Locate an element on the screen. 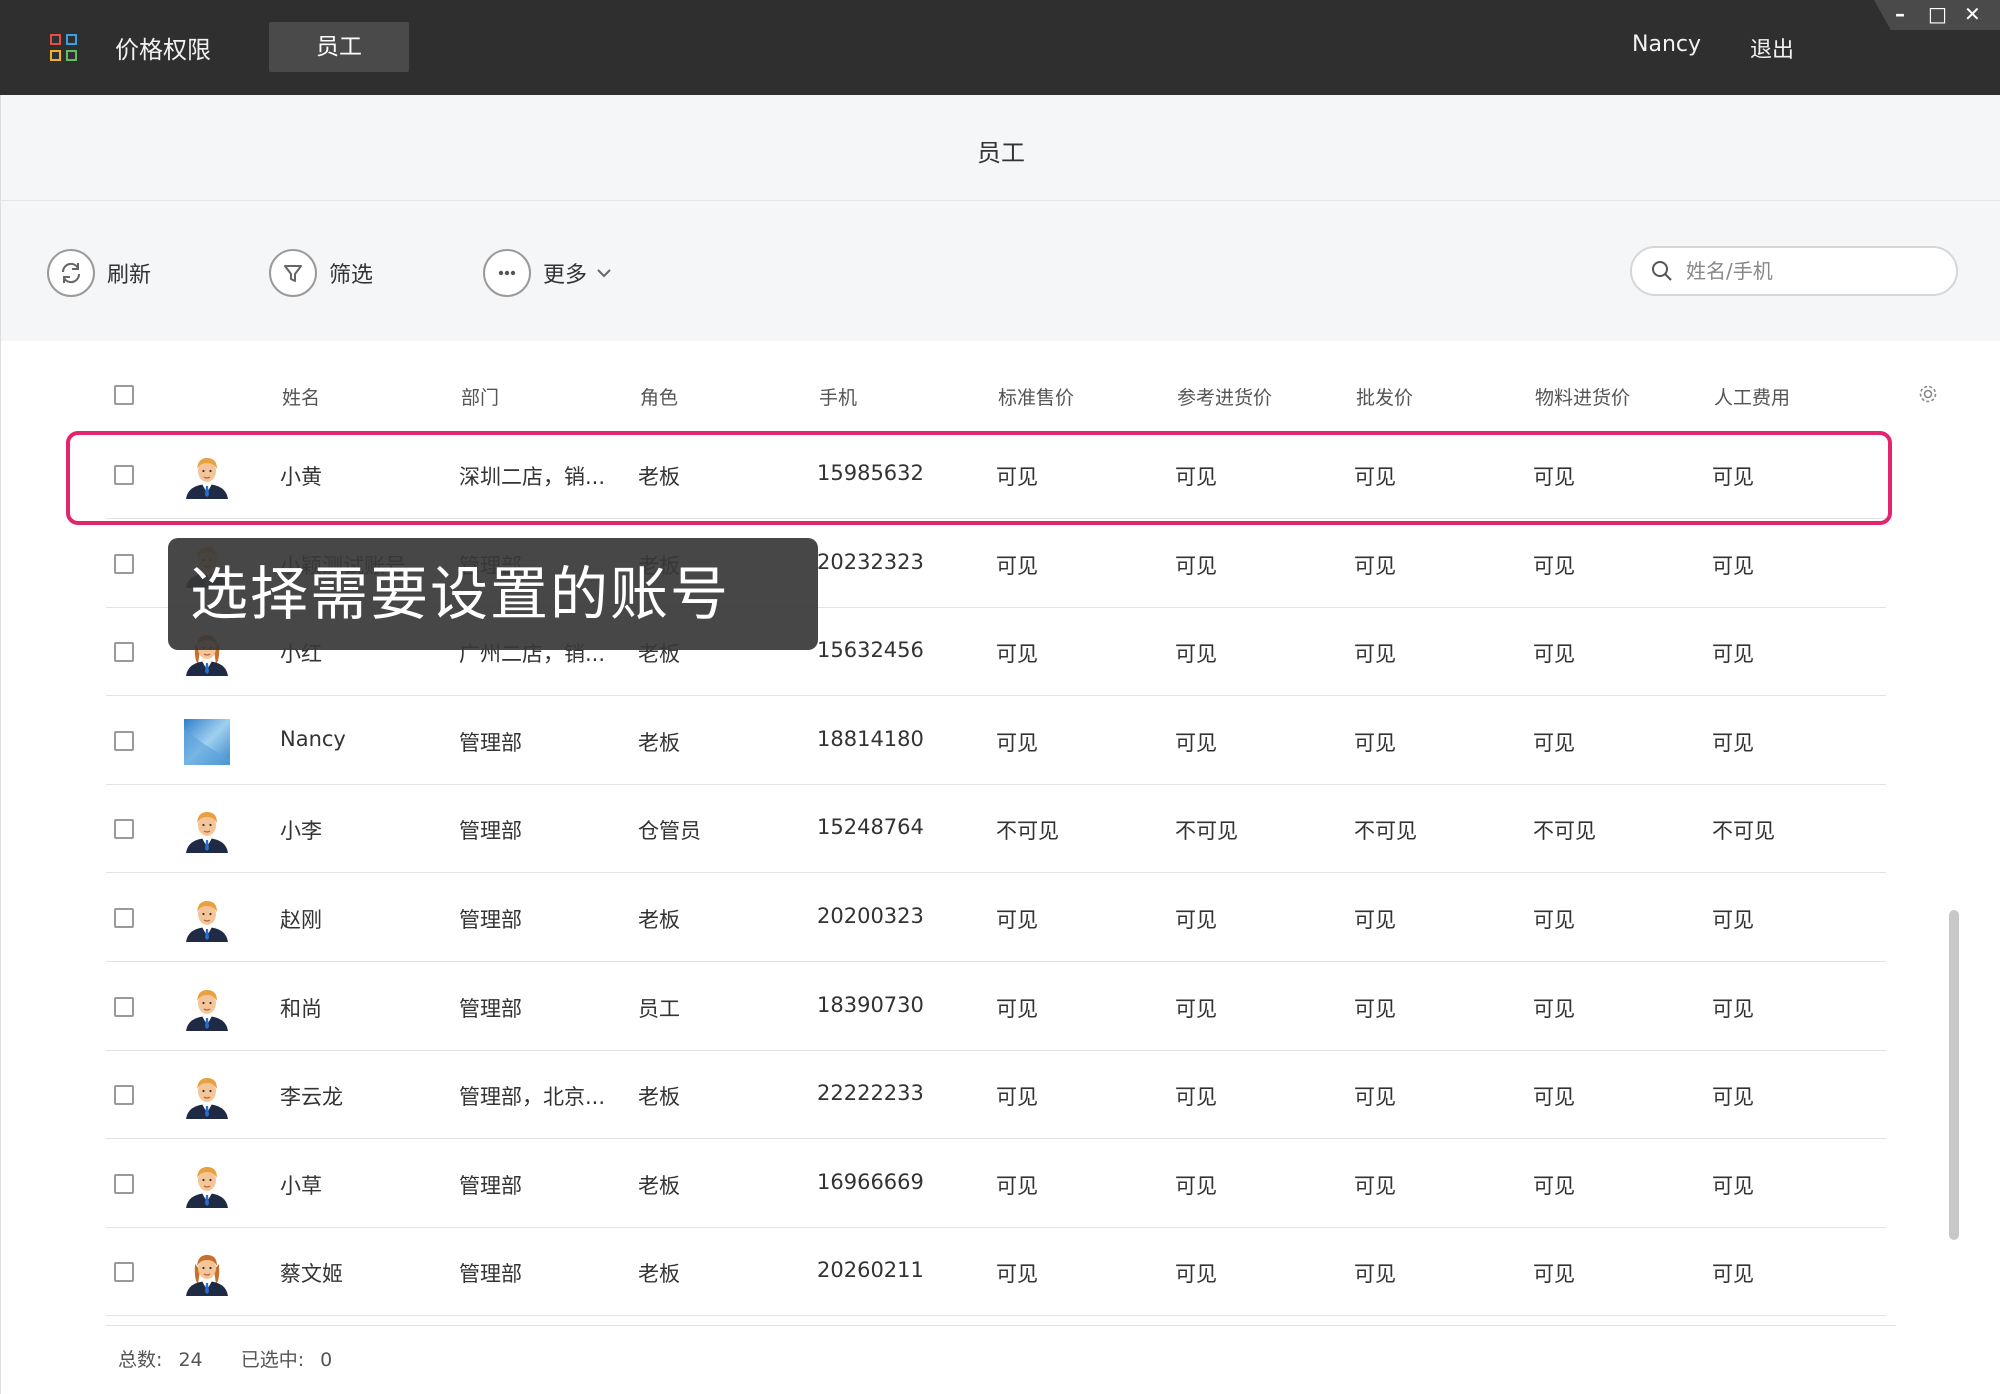 The image size is (2000, 1394). current-user: Nancy is located at coordinates (1666, 44).